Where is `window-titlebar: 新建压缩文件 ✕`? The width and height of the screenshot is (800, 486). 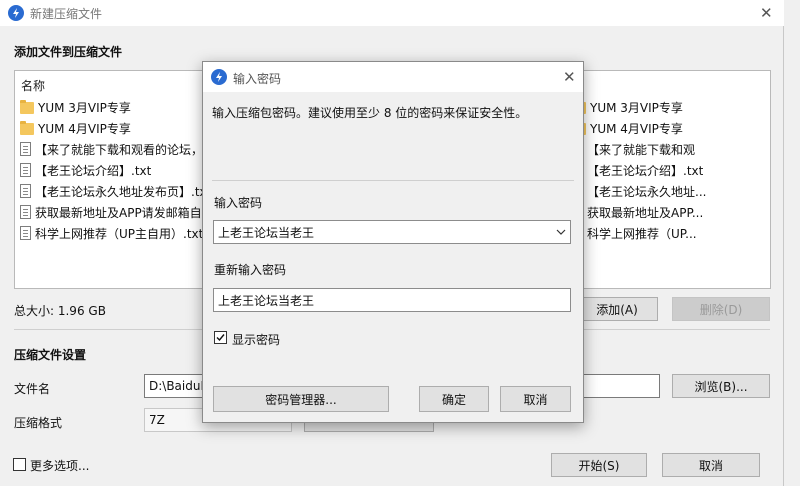 window-titlebar: 新建压缩文件 ✕ is located at coordinates (392, 13).